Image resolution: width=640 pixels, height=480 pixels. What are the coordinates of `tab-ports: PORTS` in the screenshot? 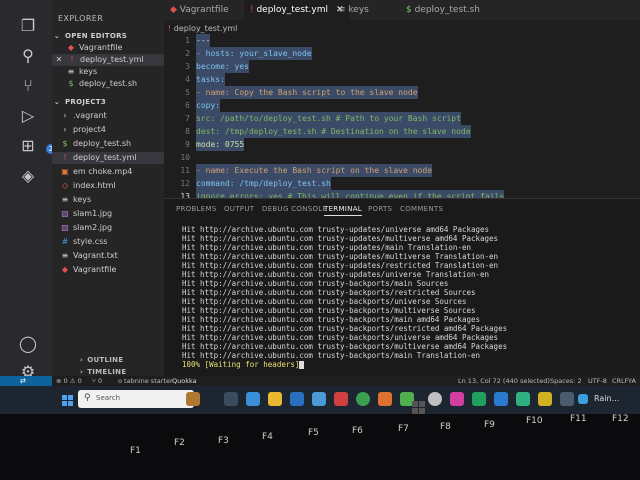 It's located at (380, 209).